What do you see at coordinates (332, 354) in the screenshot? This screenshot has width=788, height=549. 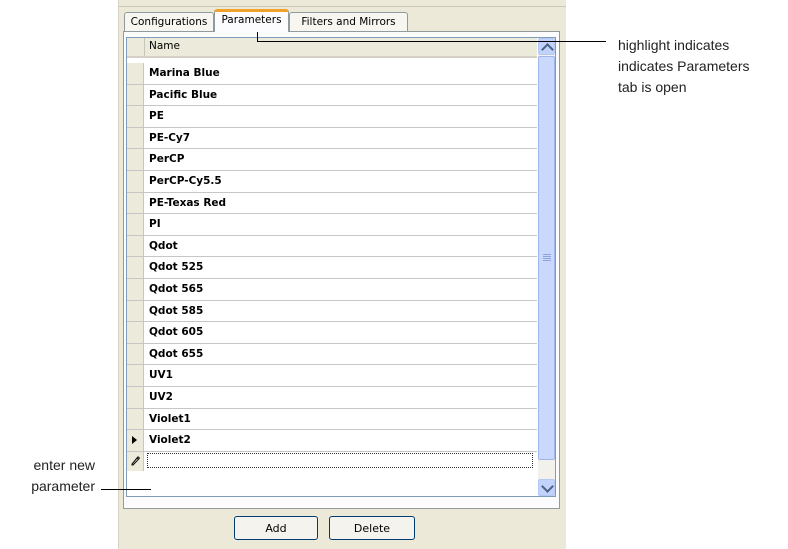 I see `table-row: Qdot 655` at bounding box center [332, 354].